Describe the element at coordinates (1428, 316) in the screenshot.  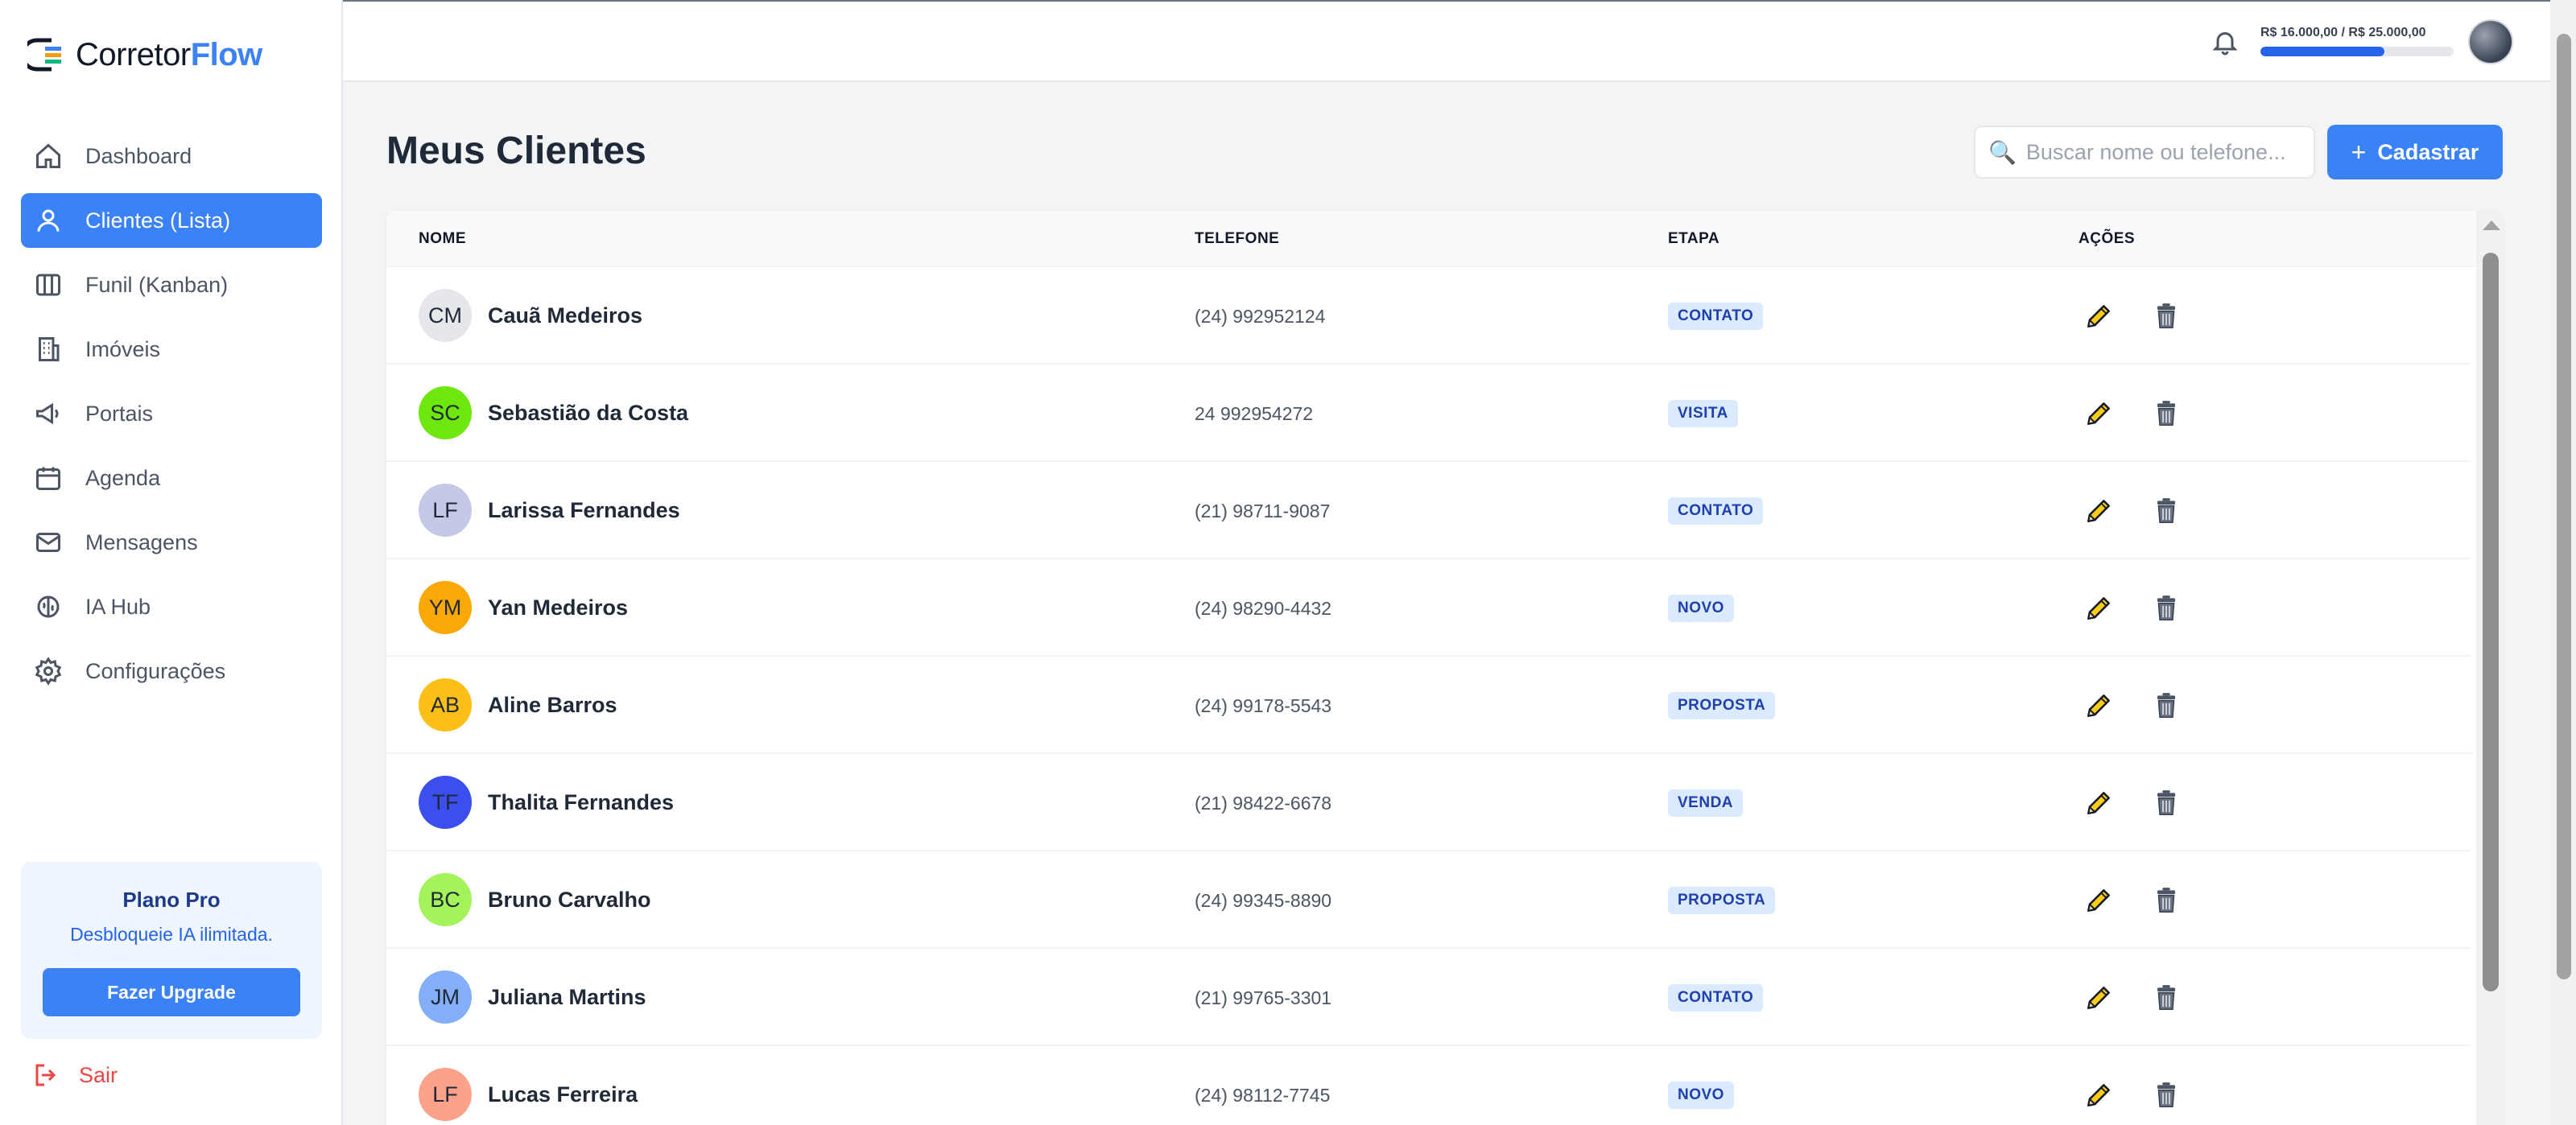
I see `table-row: CM Cauã Medeiros (24) 992952124 CONTATO` at that location.